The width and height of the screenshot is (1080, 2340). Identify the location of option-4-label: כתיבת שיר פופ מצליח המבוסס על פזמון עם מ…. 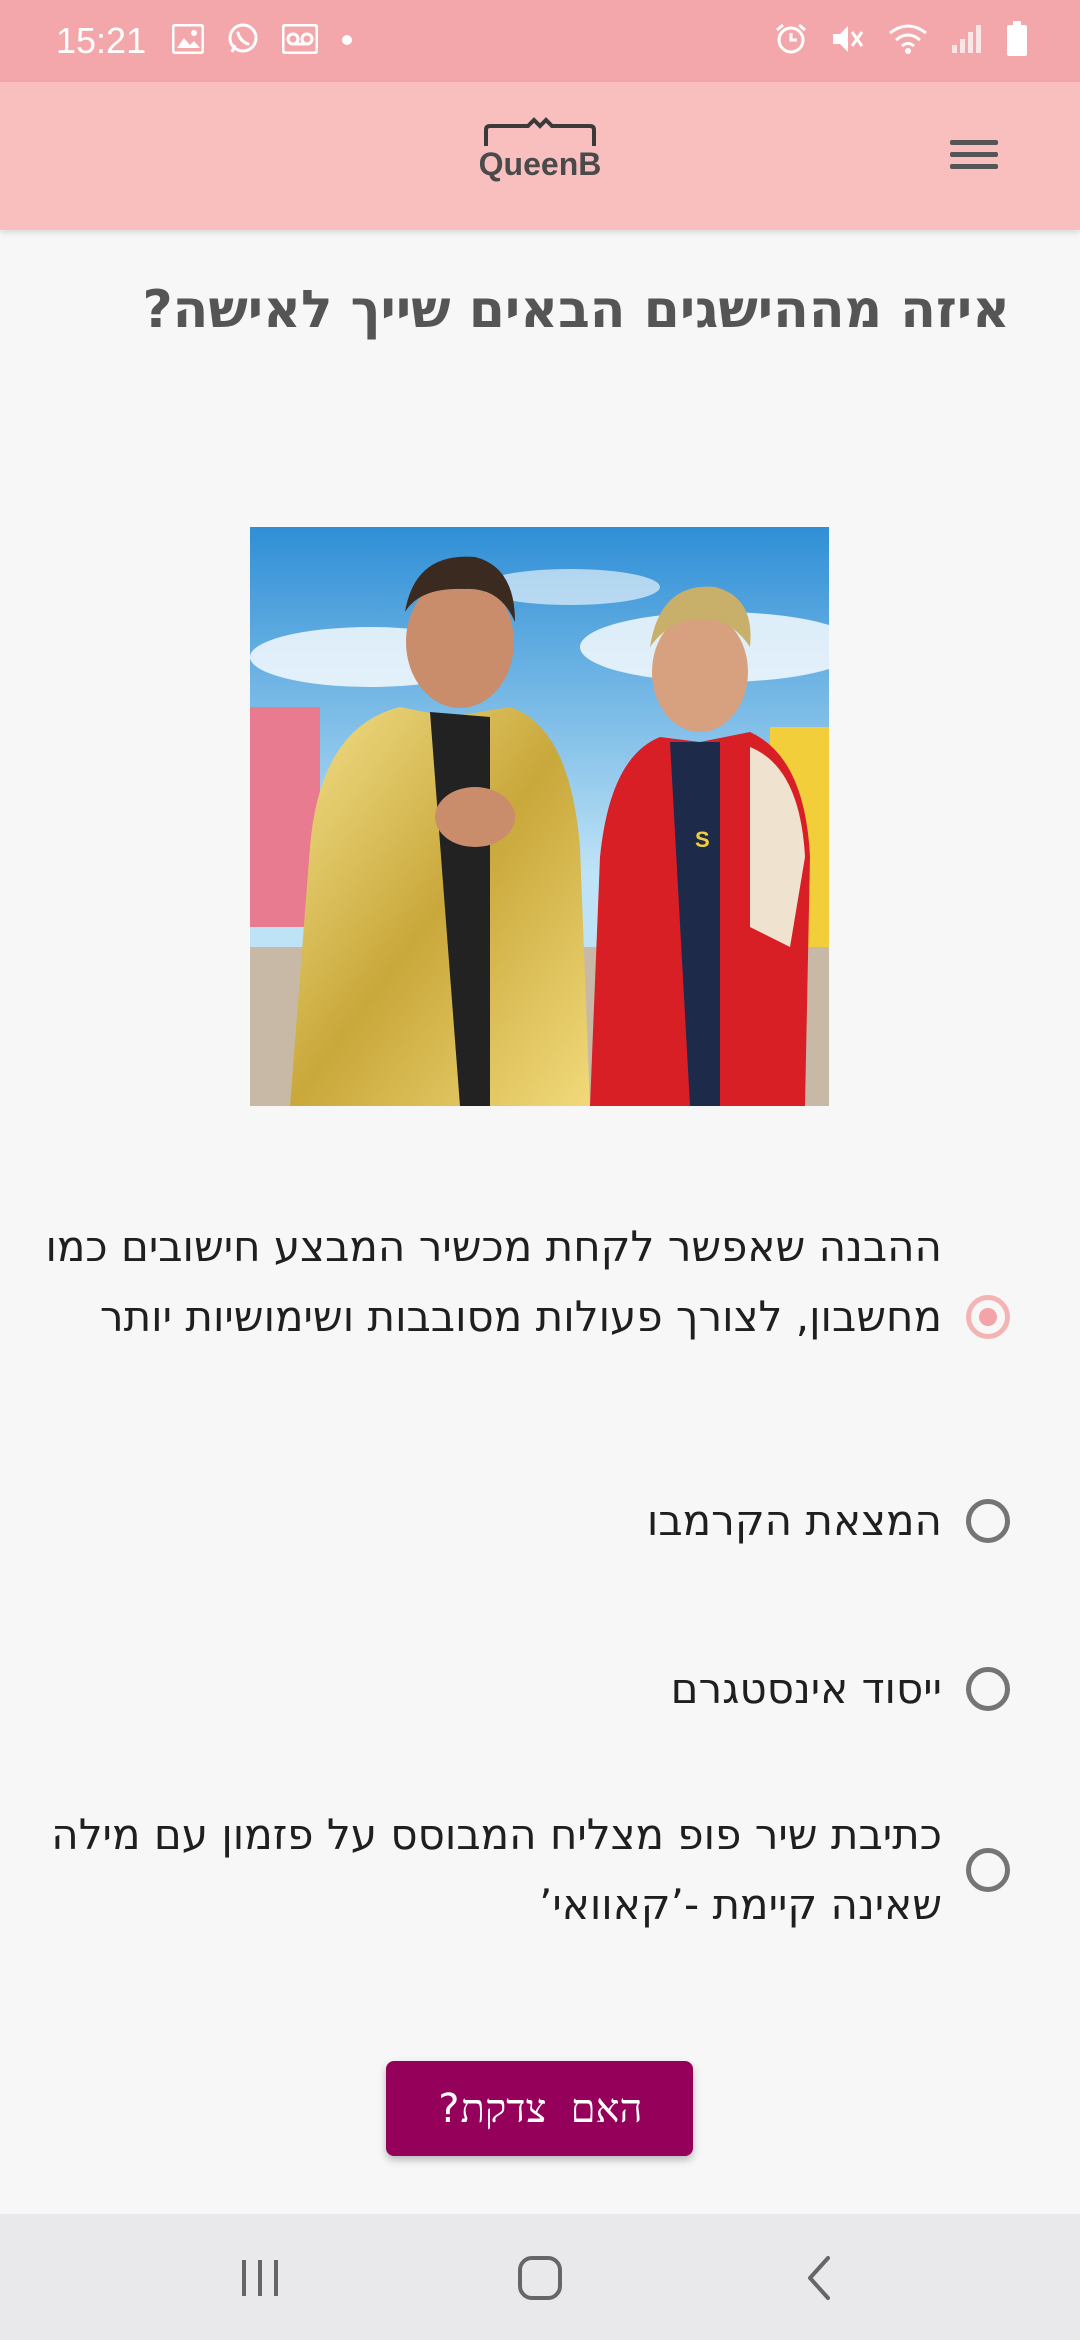
(496, 1869).